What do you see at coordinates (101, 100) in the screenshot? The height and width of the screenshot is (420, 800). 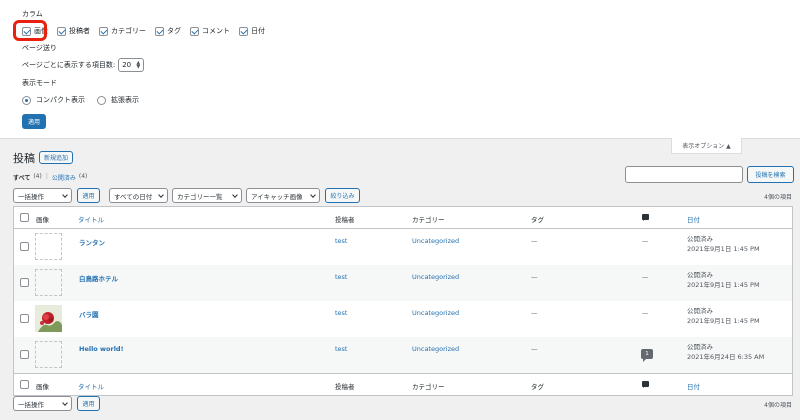 I see `radio-extended` at bounding box center [101, 100].